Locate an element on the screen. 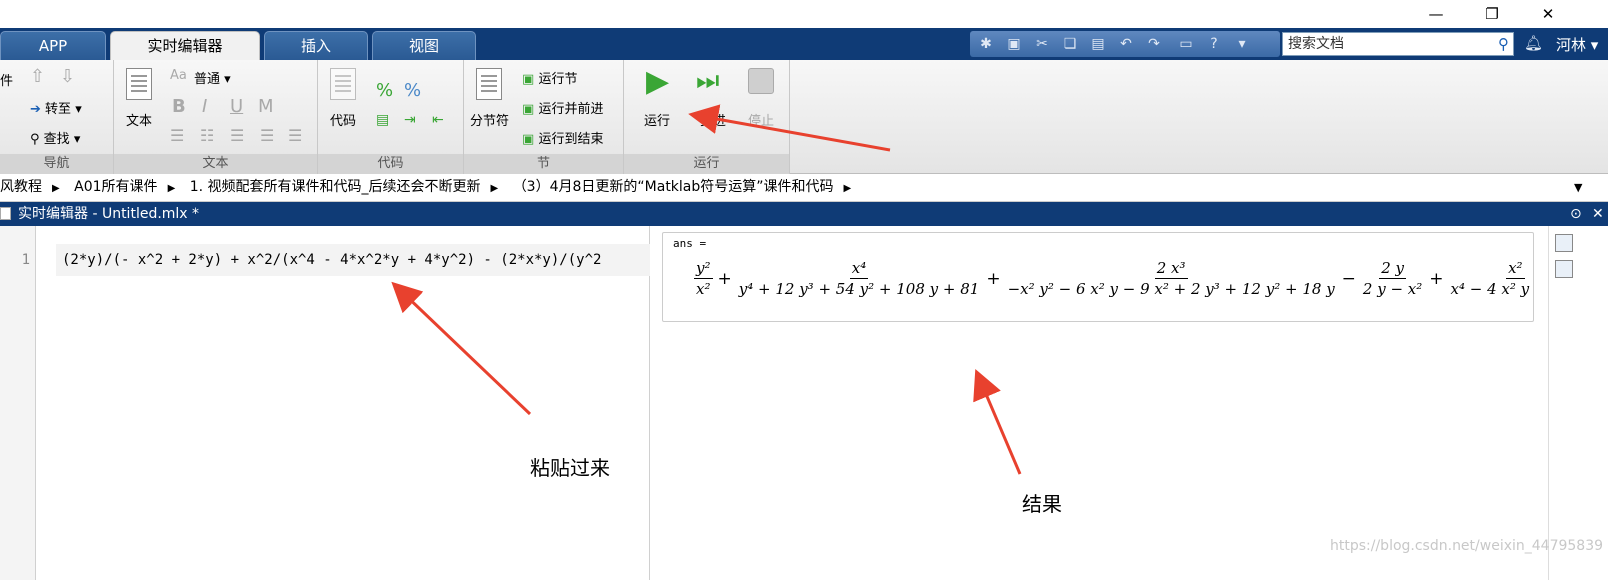 The width and height of the screenshot is (1608, 580). run-to-end-button: ▣ 运行到结束 is located at coordinates (562, 137).